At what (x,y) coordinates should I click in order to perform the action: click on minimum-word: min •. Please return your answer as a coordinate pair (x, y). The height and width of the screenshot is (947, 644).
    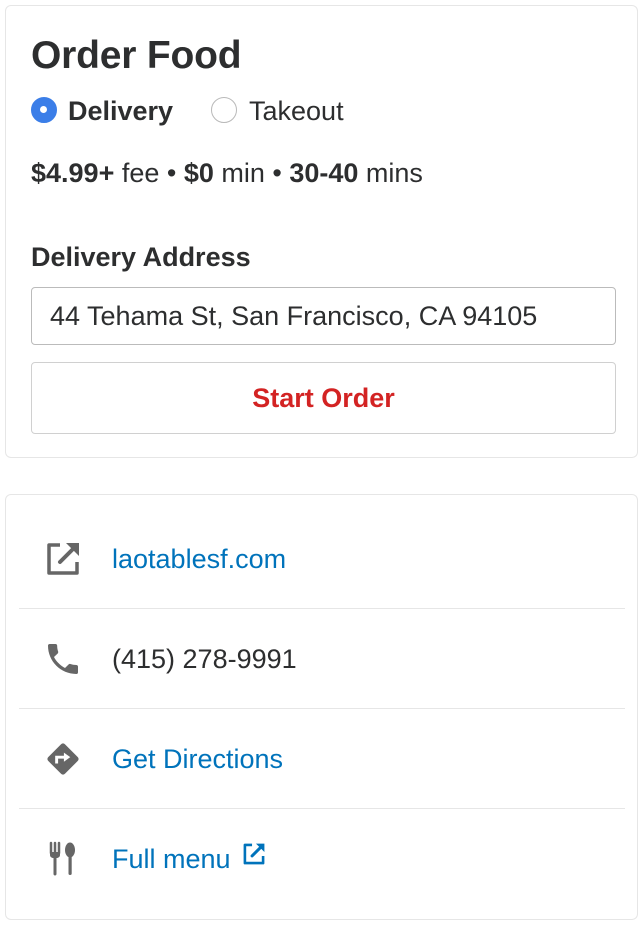
    Looking at the image, I should click on (251, 173).